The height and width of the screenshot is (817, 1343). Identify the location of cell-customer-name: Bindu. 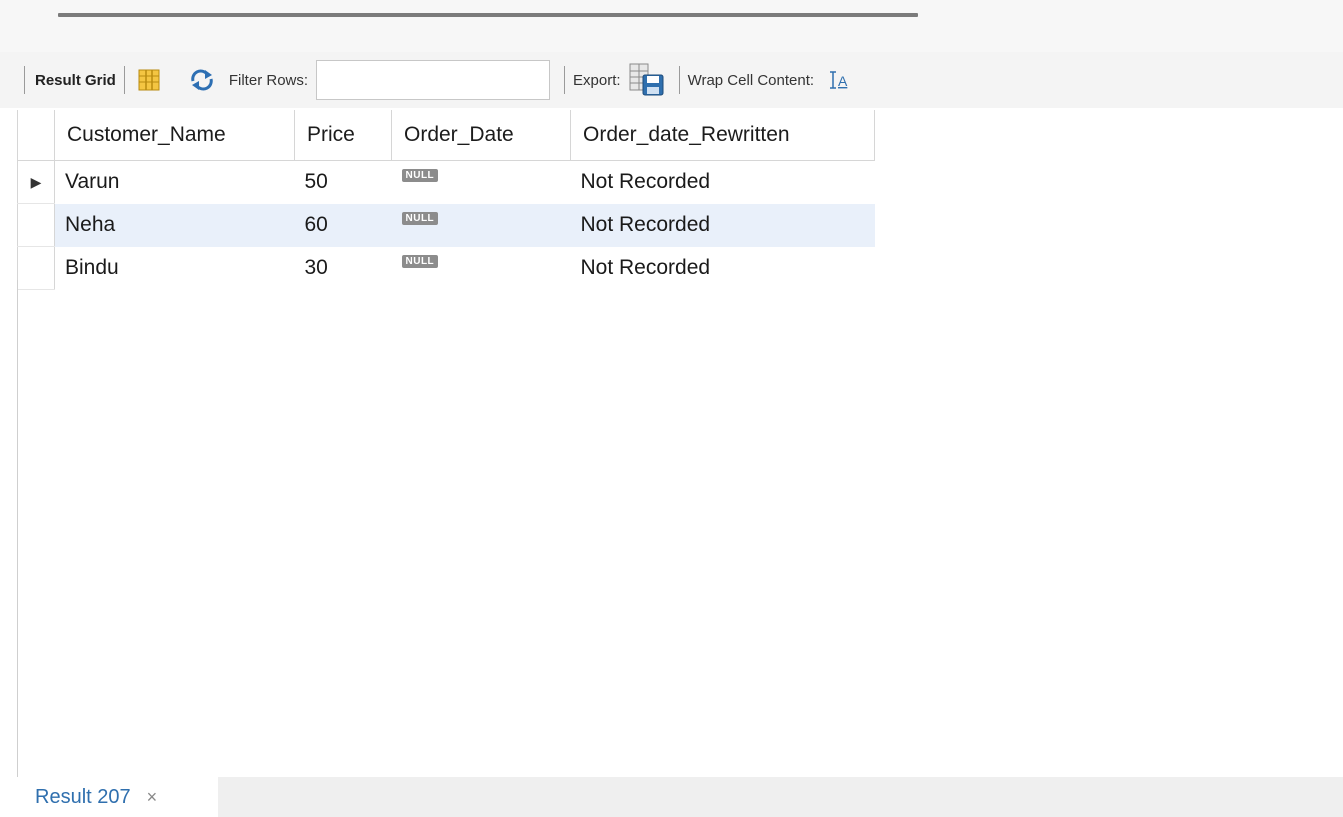
(175, 268).